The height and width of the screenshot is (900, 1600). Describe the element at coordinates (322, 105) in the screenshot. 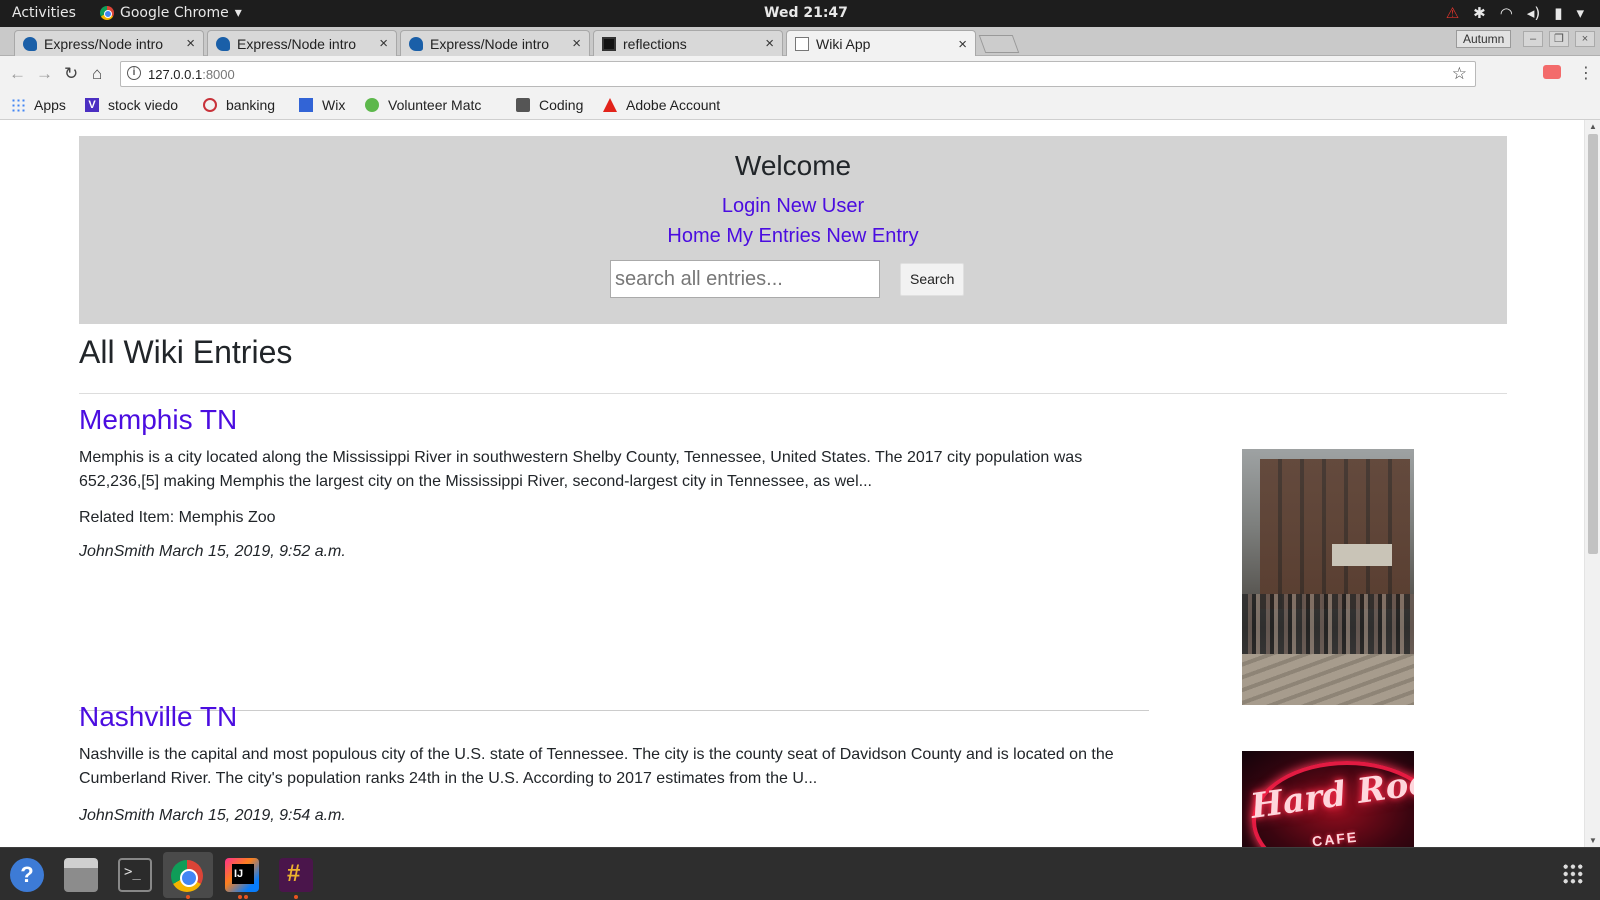

I see `bookmark-wix: Wix` at that location.